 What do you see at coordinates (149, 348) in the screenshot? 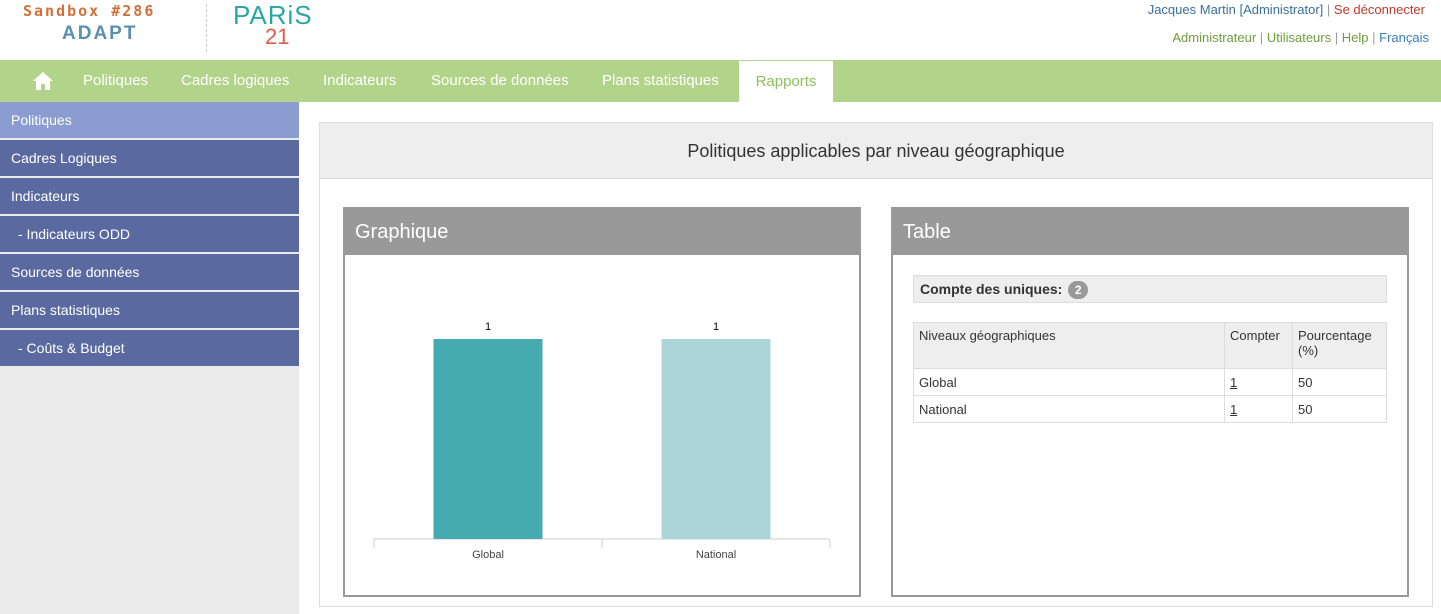
I see `sidebar-item-couts-budget: - Coûts & Budget` at bounding box center [149, 348].